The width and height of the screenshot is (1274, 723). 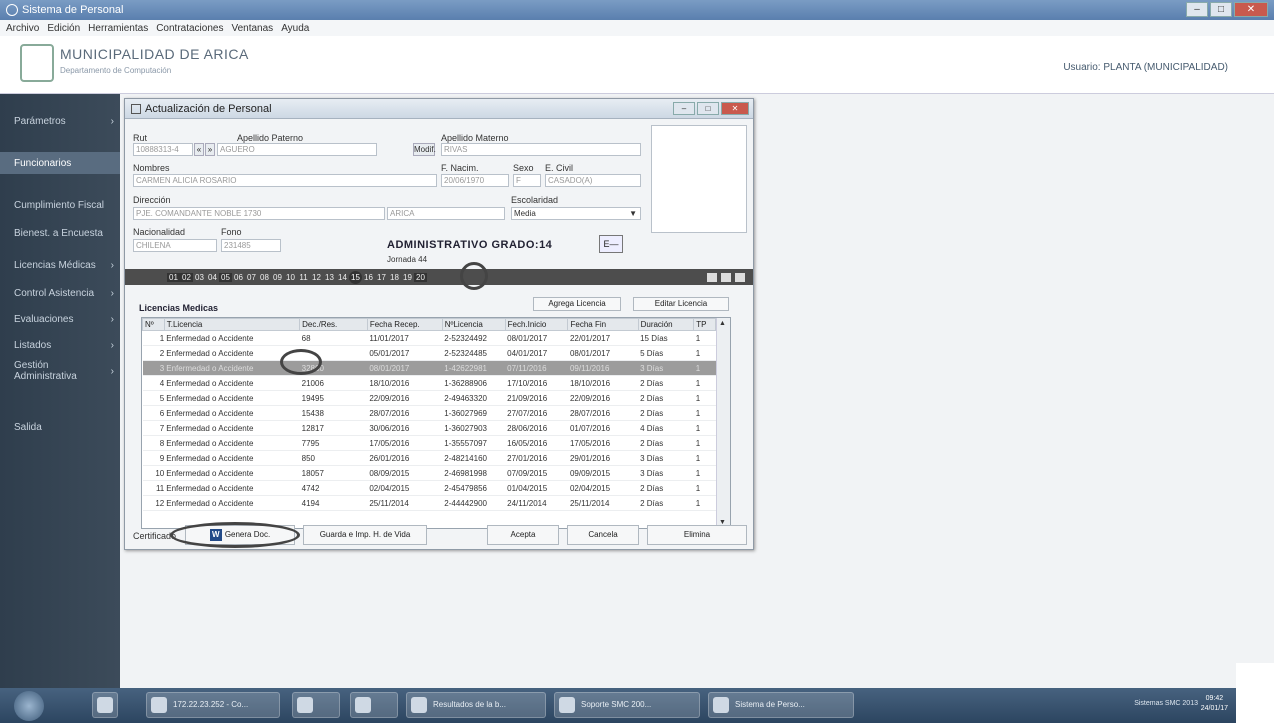 What do you see at coordinates (365, 535) in the screenshot?
I see `guarda-hoja-vida-button: Guarda e Imp. H. de Vida` at bounding box center [365, 535].